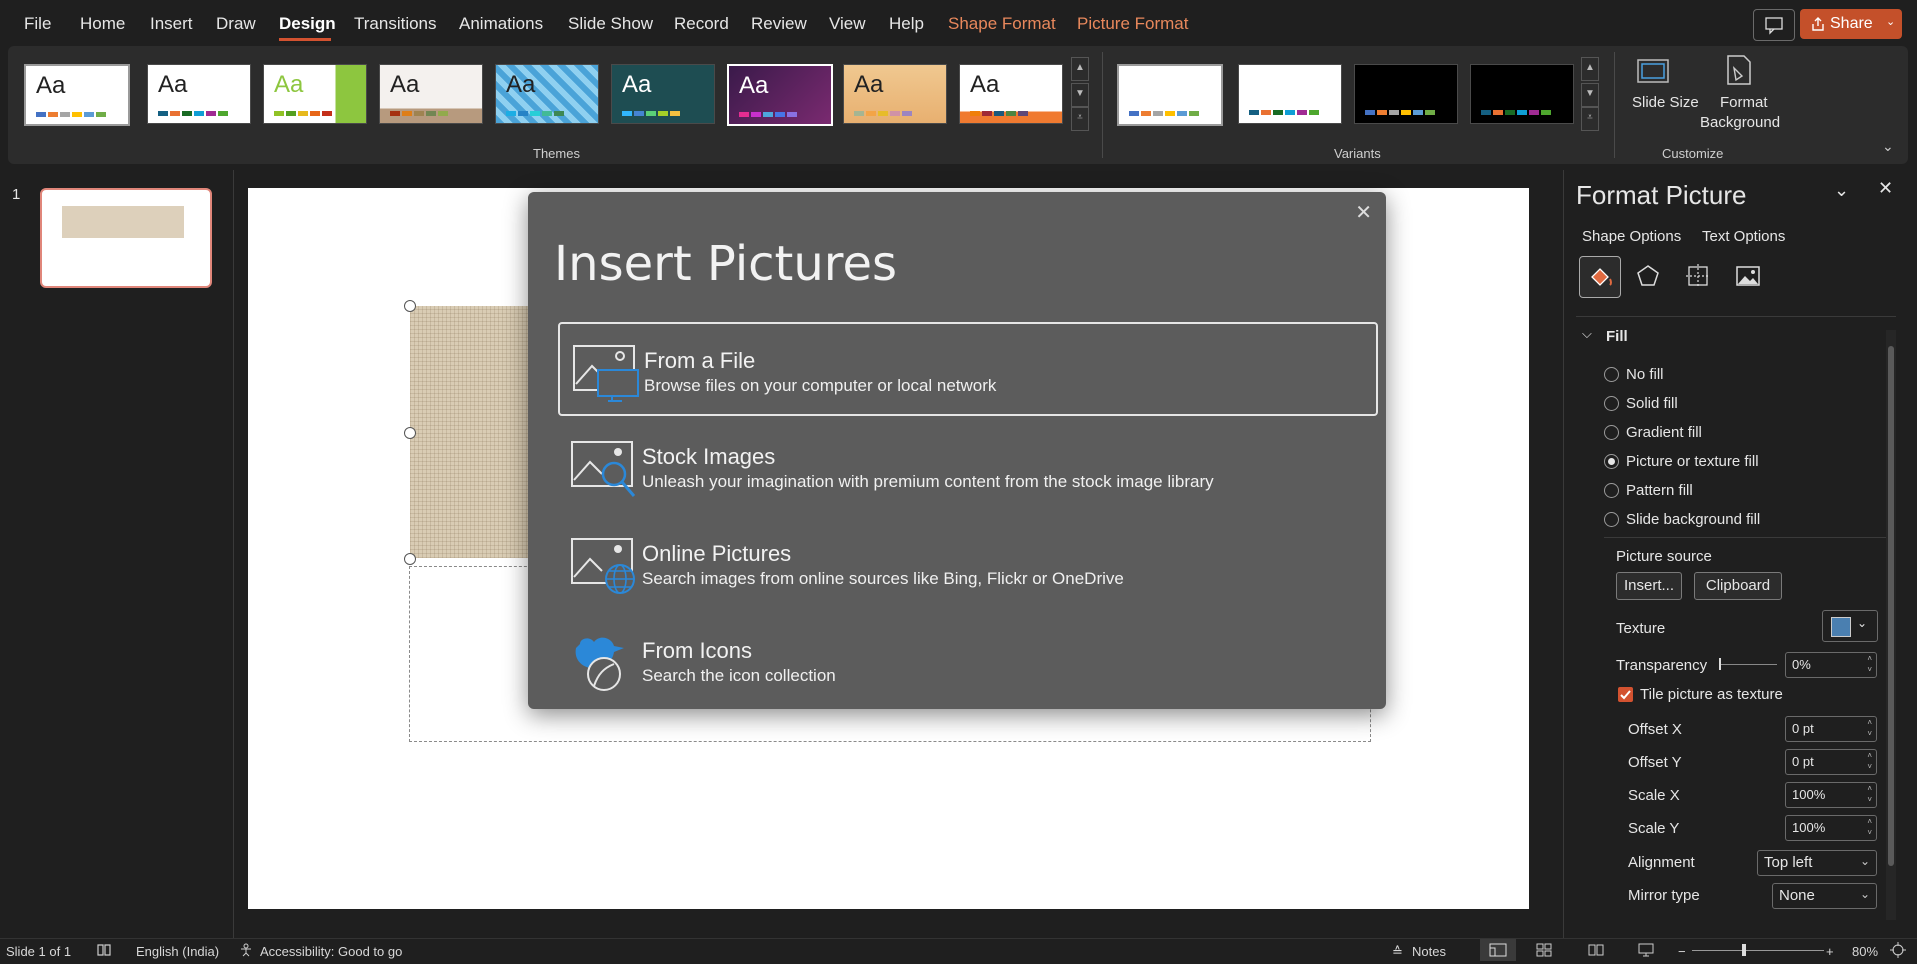  I want to click on transparency-label: Transparency, so click(1662, 665).